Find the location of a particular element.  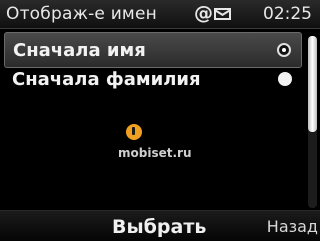

music-note-logo-icon is located at coordinates (134, 132).